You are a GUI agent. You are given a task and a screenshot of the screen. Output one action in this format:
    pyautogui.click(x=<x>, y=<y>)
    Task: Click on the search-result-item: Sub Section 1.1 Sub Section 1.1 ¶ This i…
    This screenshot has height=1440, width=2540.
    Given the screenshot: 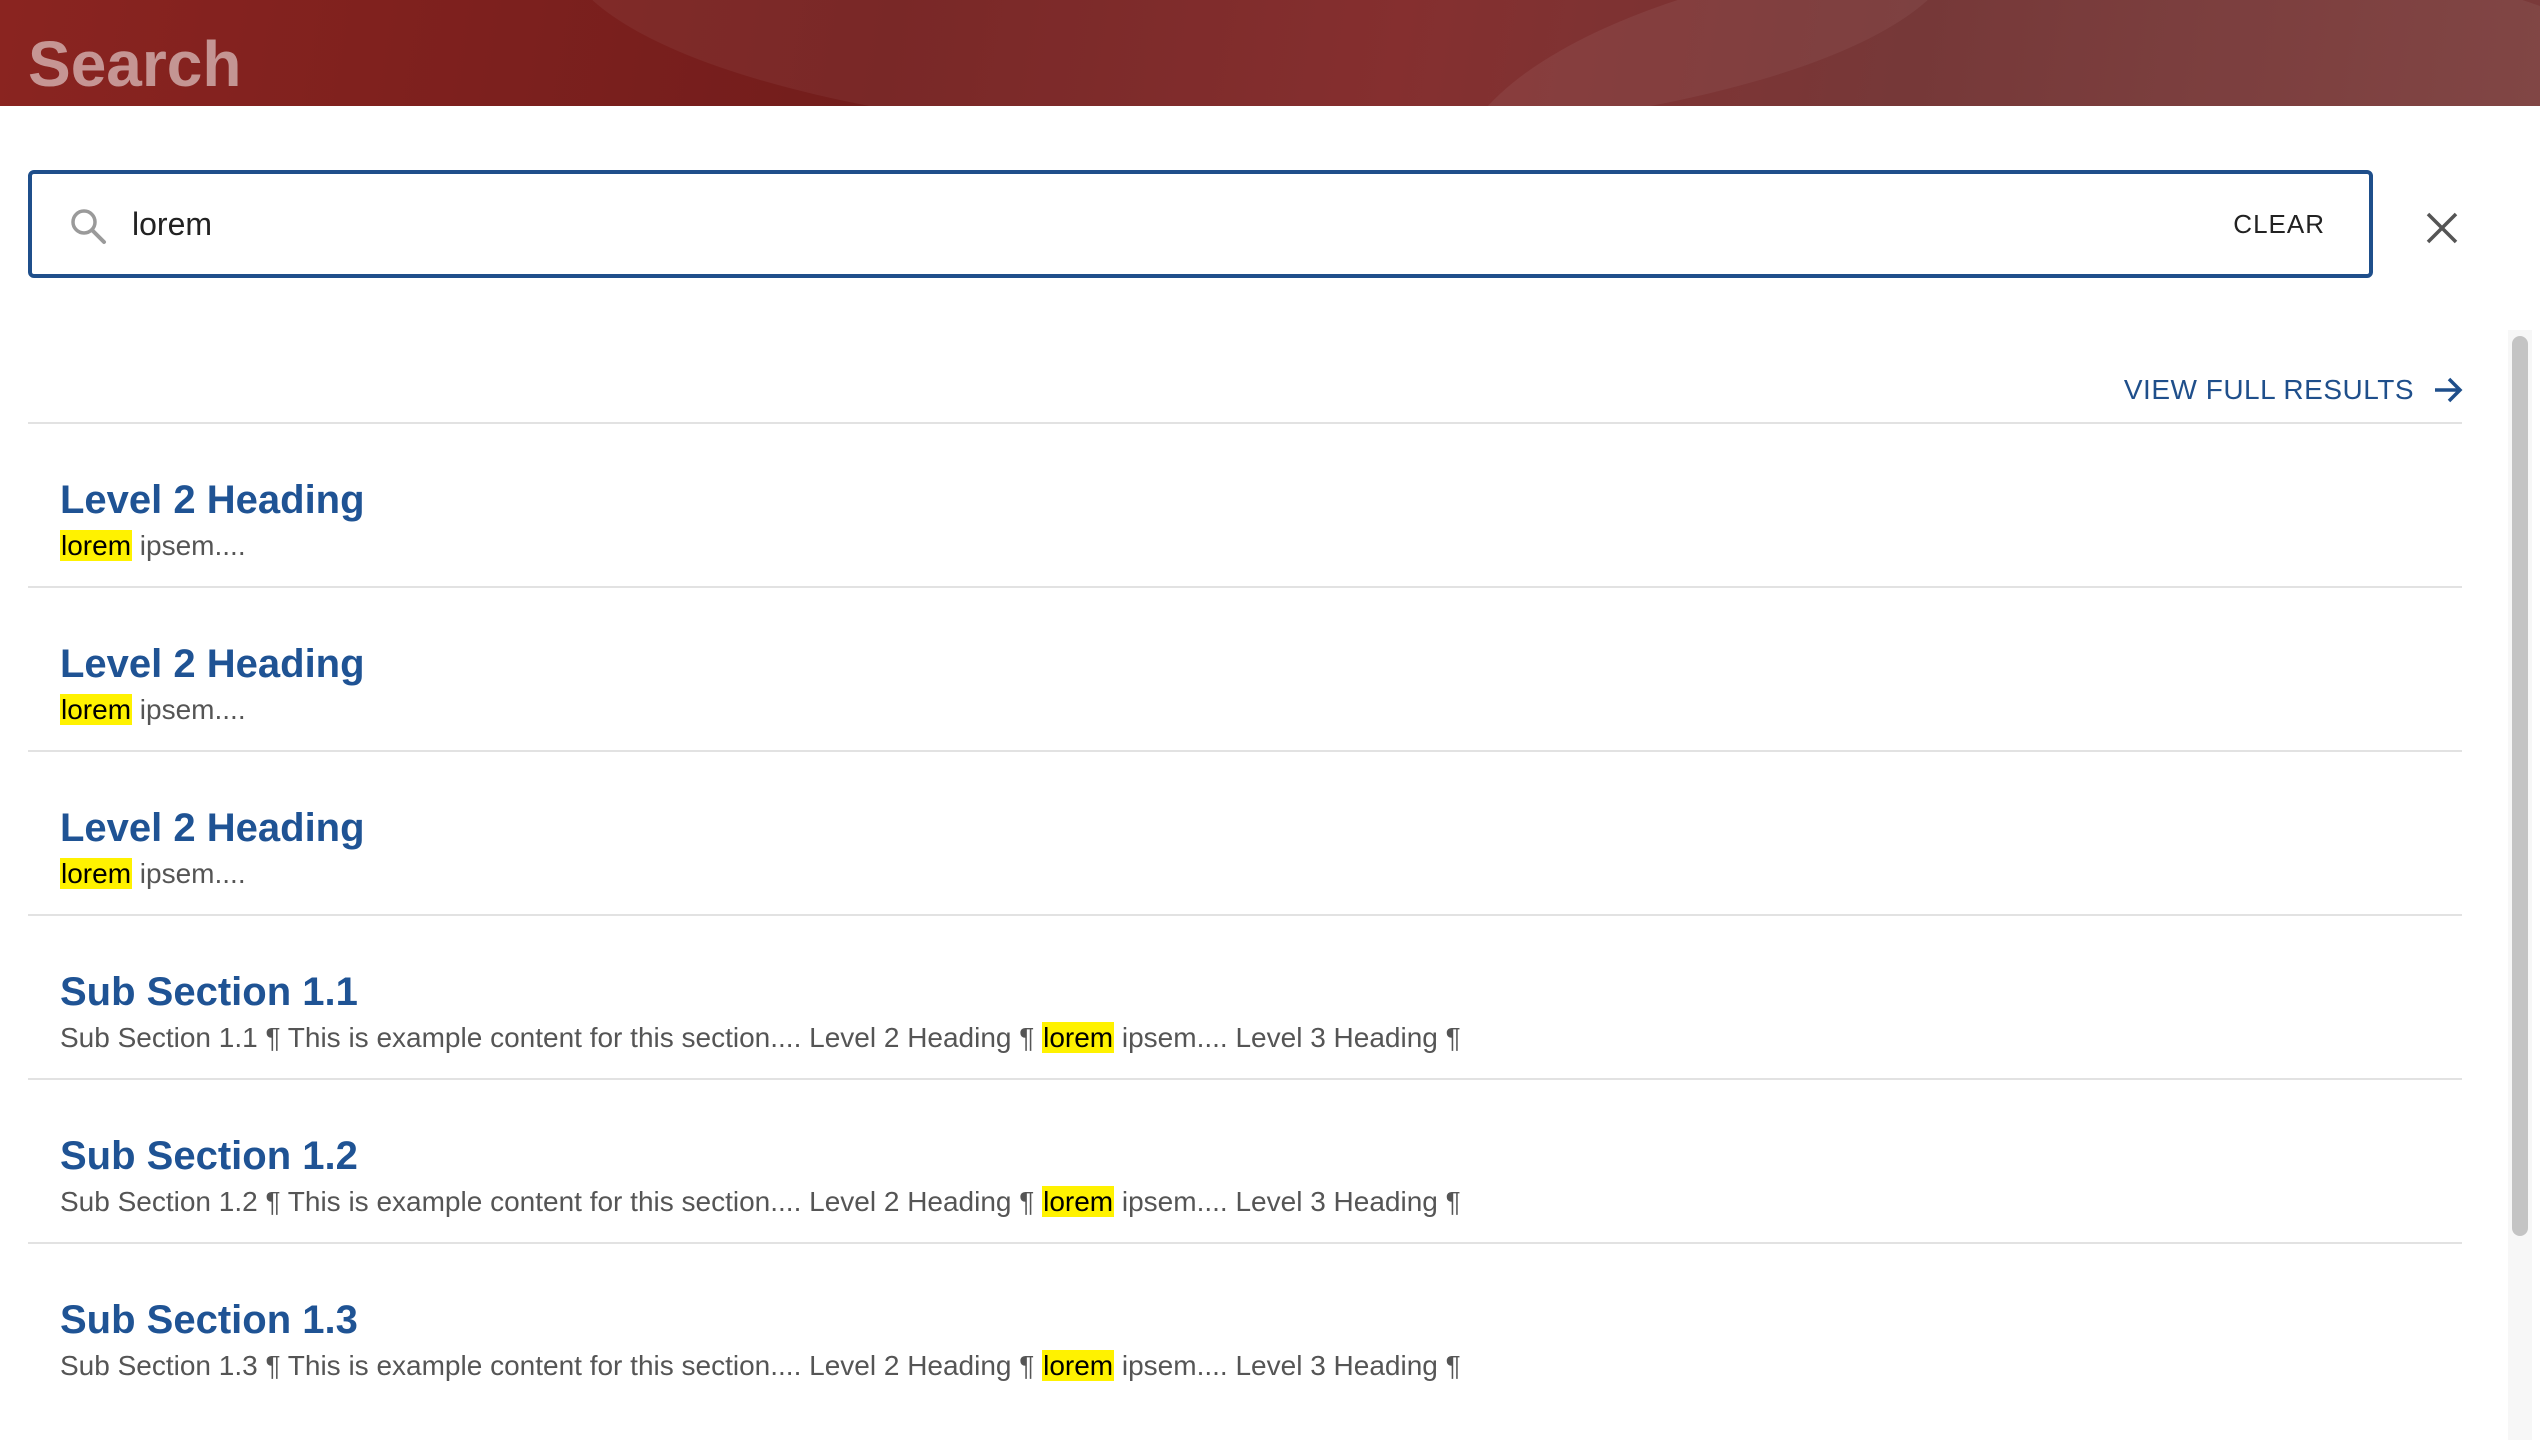 What is the action you would take?
    pyautogui.click(x=1245, y=996)
    